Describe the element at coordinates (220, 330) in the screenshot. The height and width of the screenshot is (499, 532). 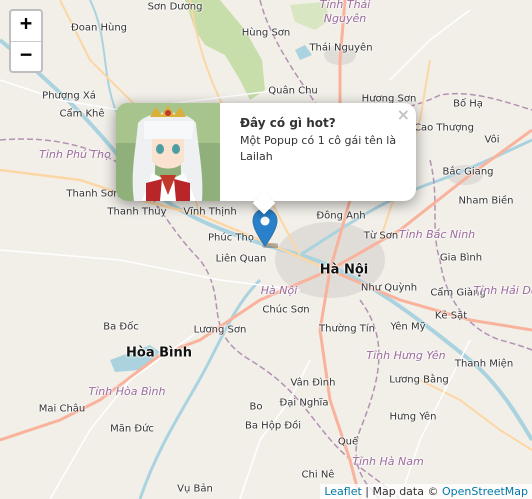
I see `map-label-luong-son: Lương Sơn` at that location.